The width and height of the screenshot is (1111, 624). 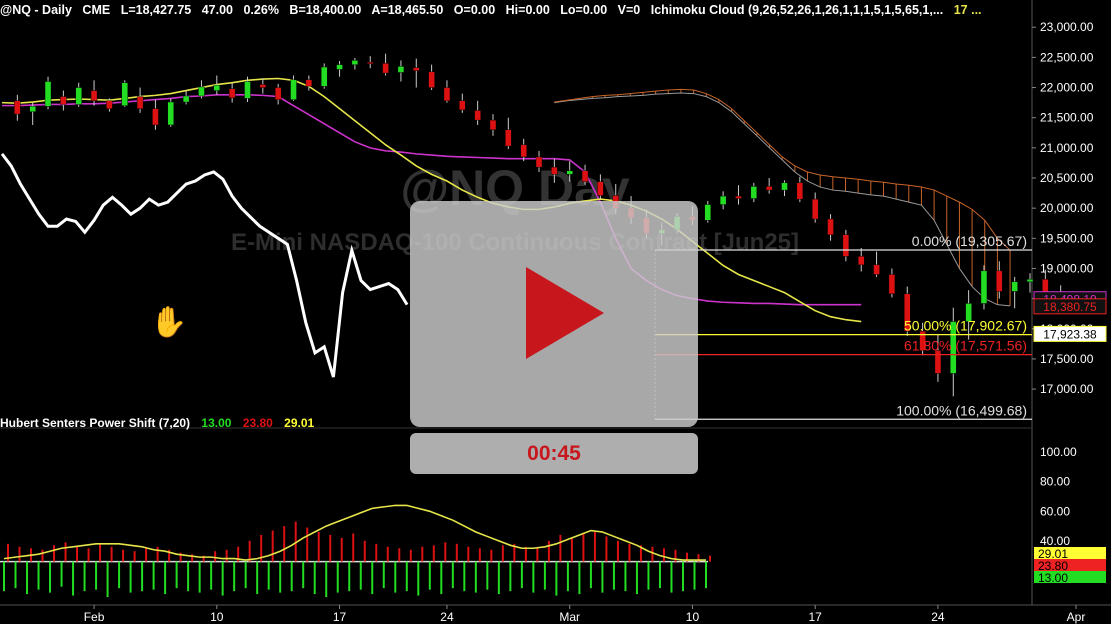 I want to click on indicator-value-2: 23.80, so click(x=257, y=423).